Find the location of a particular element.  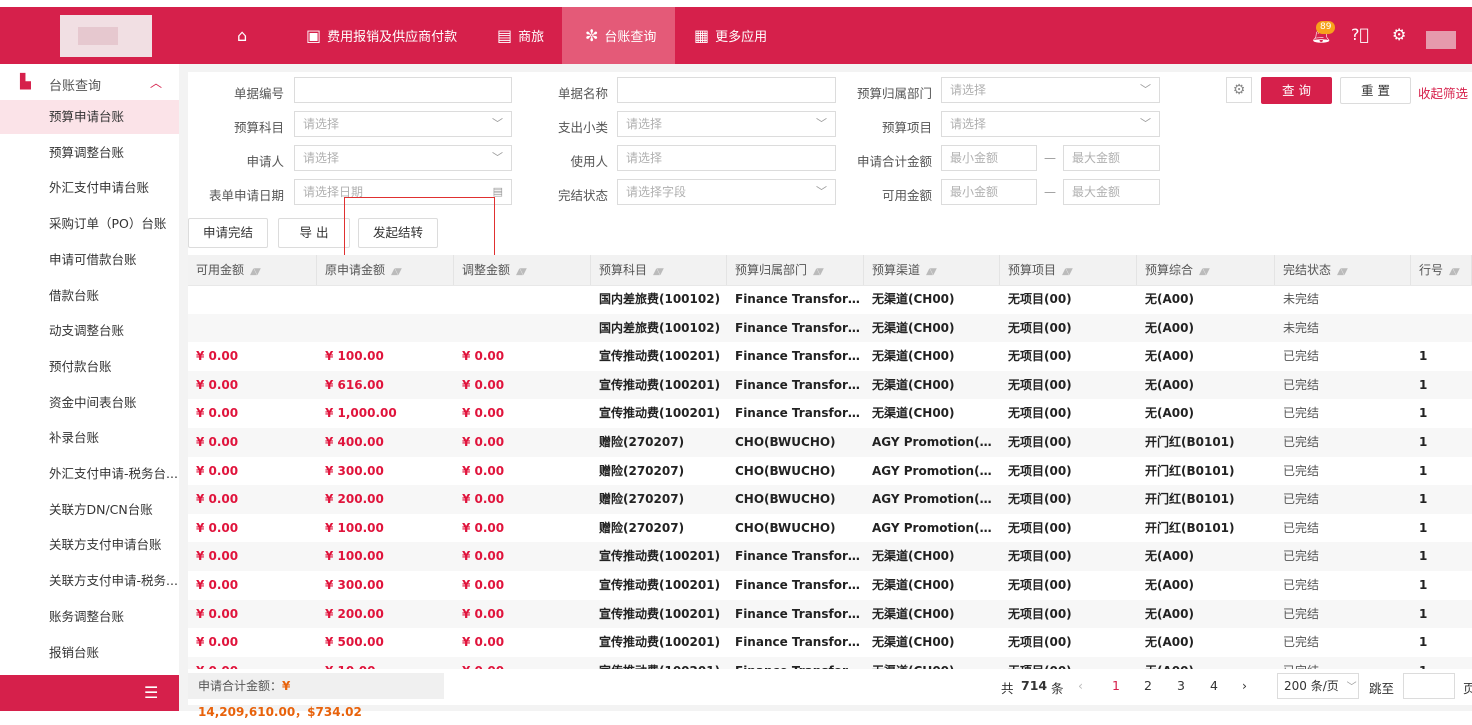

nav-expense: ▣ 费用报销及供应商付款 is located at coordinates (381, 35).